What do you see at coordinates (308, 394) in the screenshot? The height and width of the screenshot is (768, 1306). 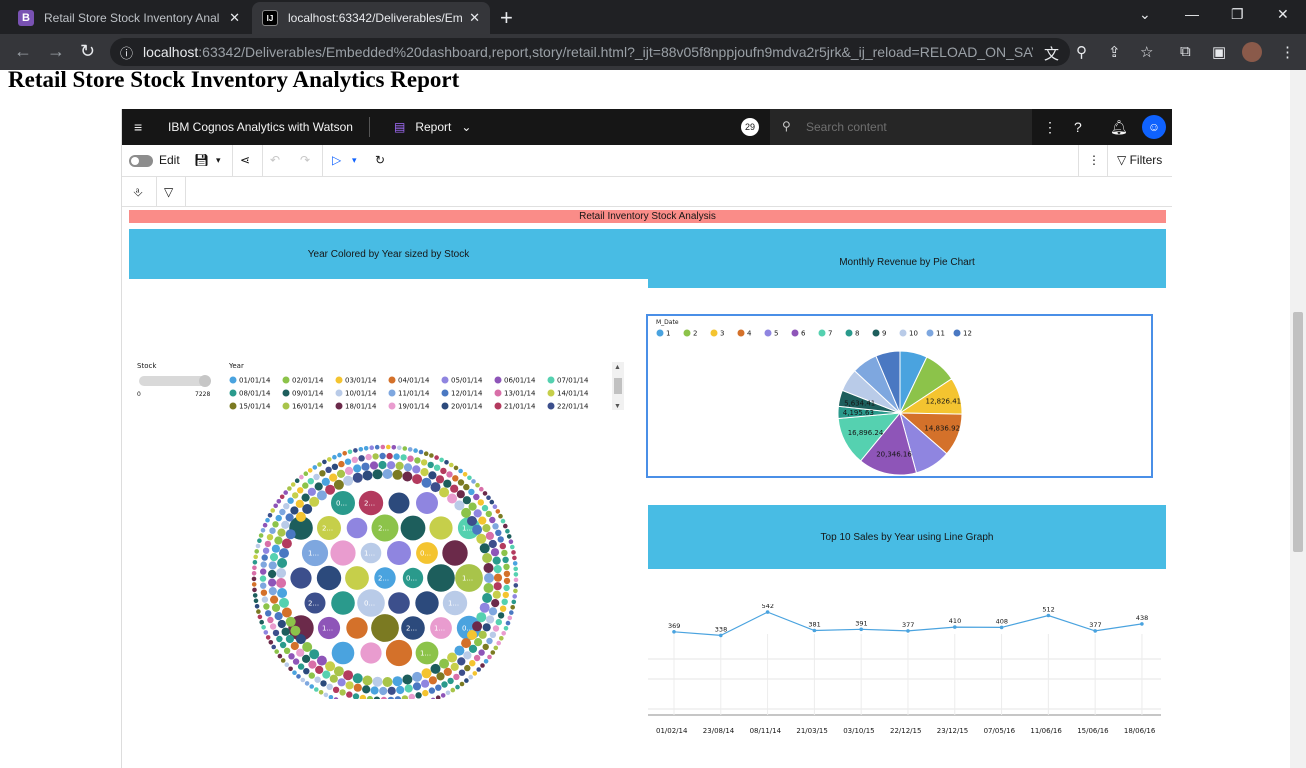 I see `year-legend-item: 09/01/14` at bounding box center [308, 394].